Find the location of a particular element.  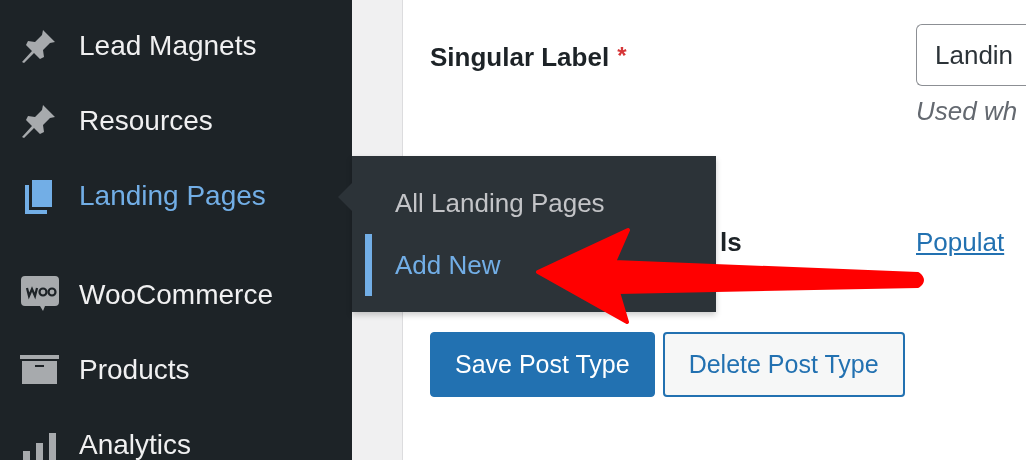

field-label: Singular Label is located at coordinates (520, 57).